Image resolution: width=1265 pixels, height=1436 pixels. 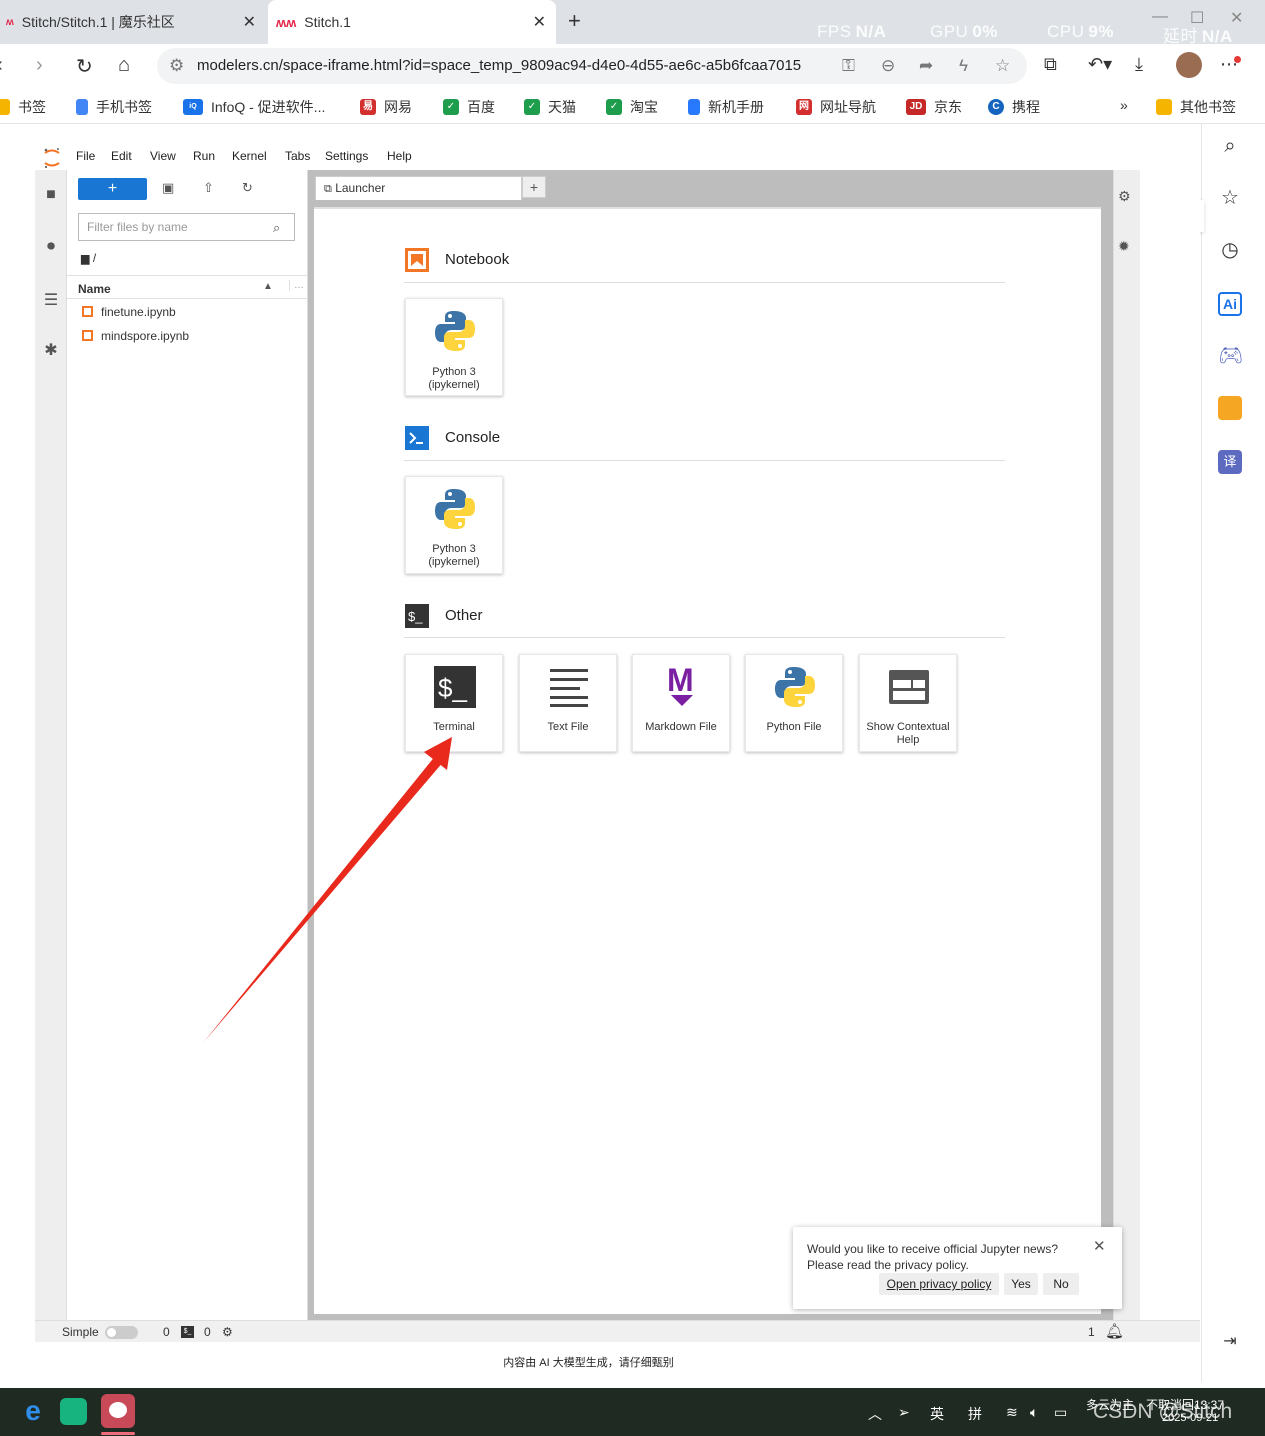 I want to click on bookmark-item: 新机手册, so click(x=726, y=107).